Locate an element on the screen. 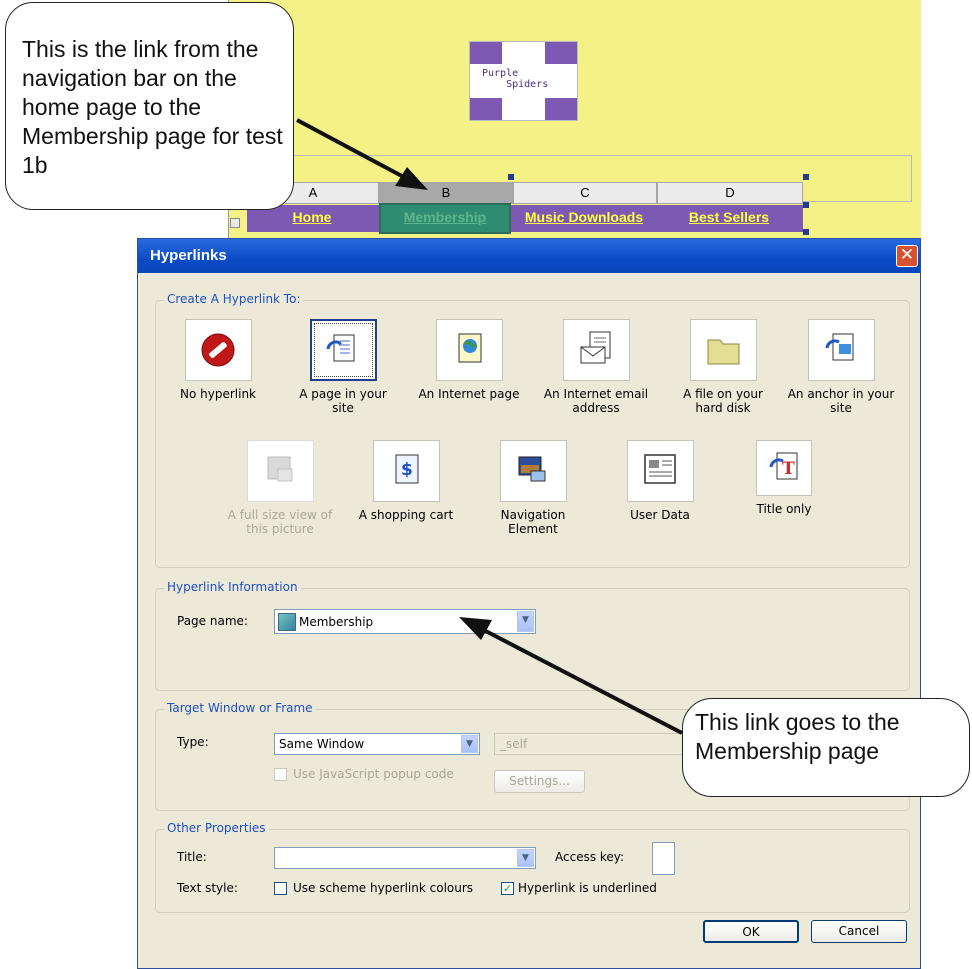 This screenshot has width=972, height=969. svg-text: T is located at coordinates (788, 469).